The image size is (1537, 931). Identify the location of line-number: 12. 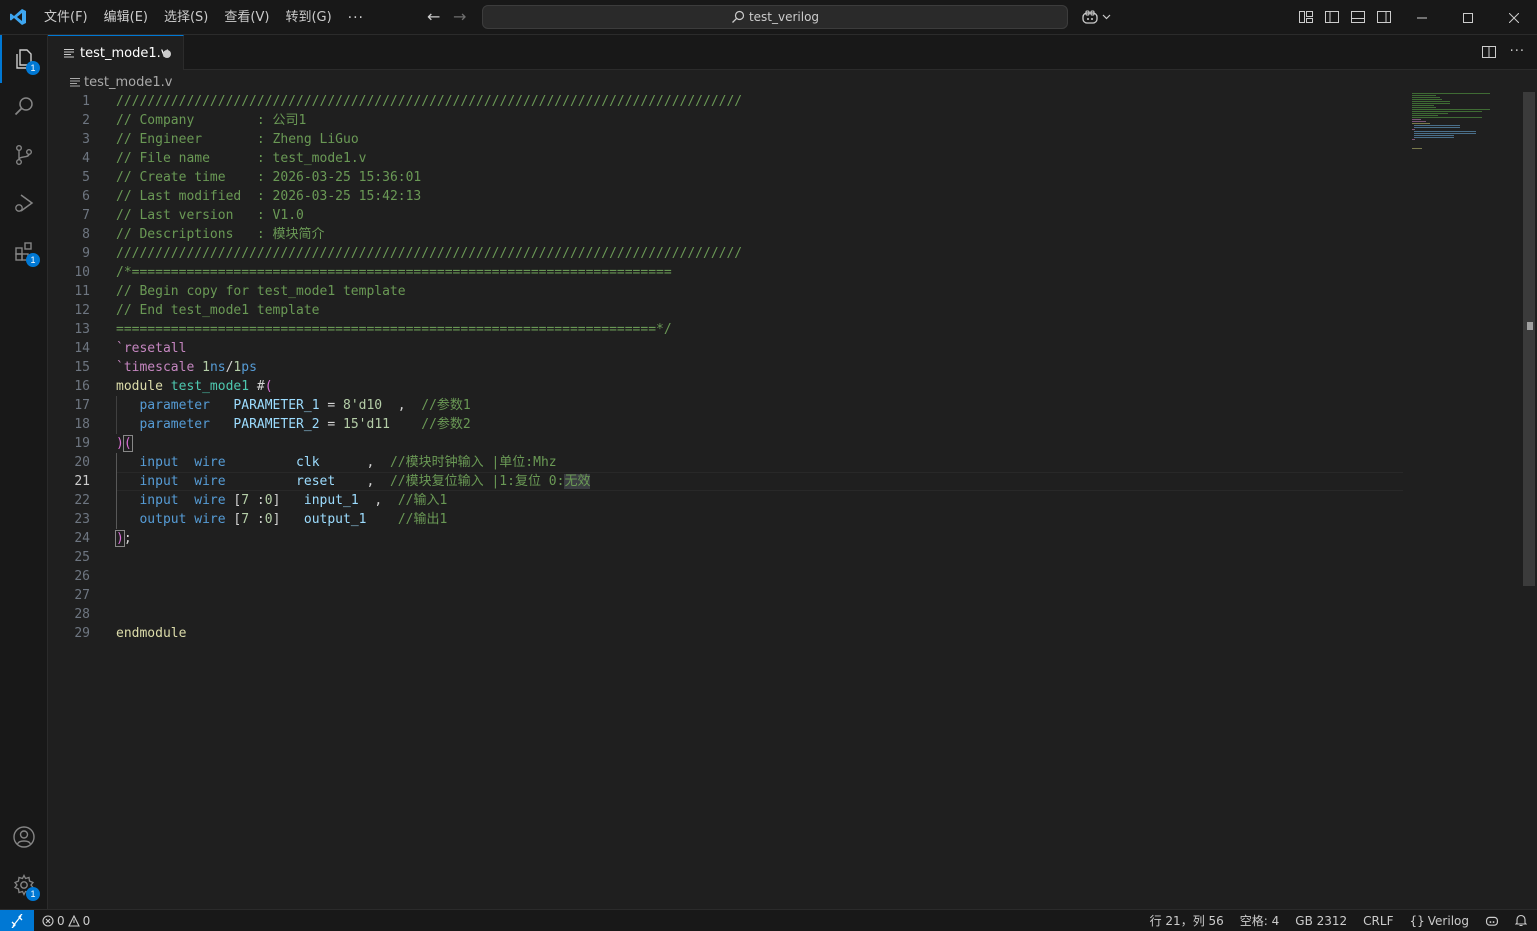
(82, 310).